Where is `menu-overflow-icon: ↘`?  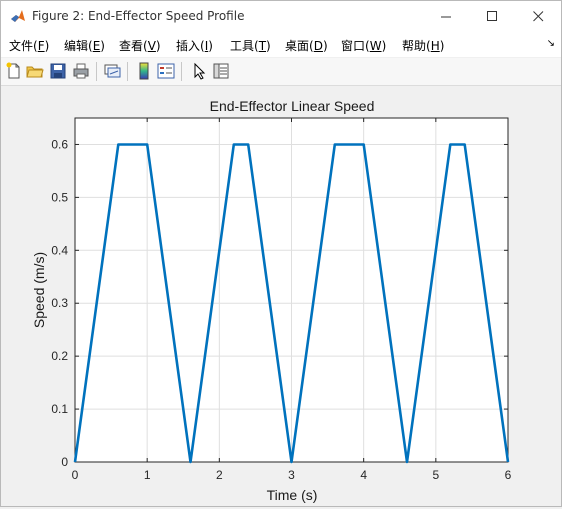 menu-overflow-icon: ↘ is located at coordinates (551, 43).